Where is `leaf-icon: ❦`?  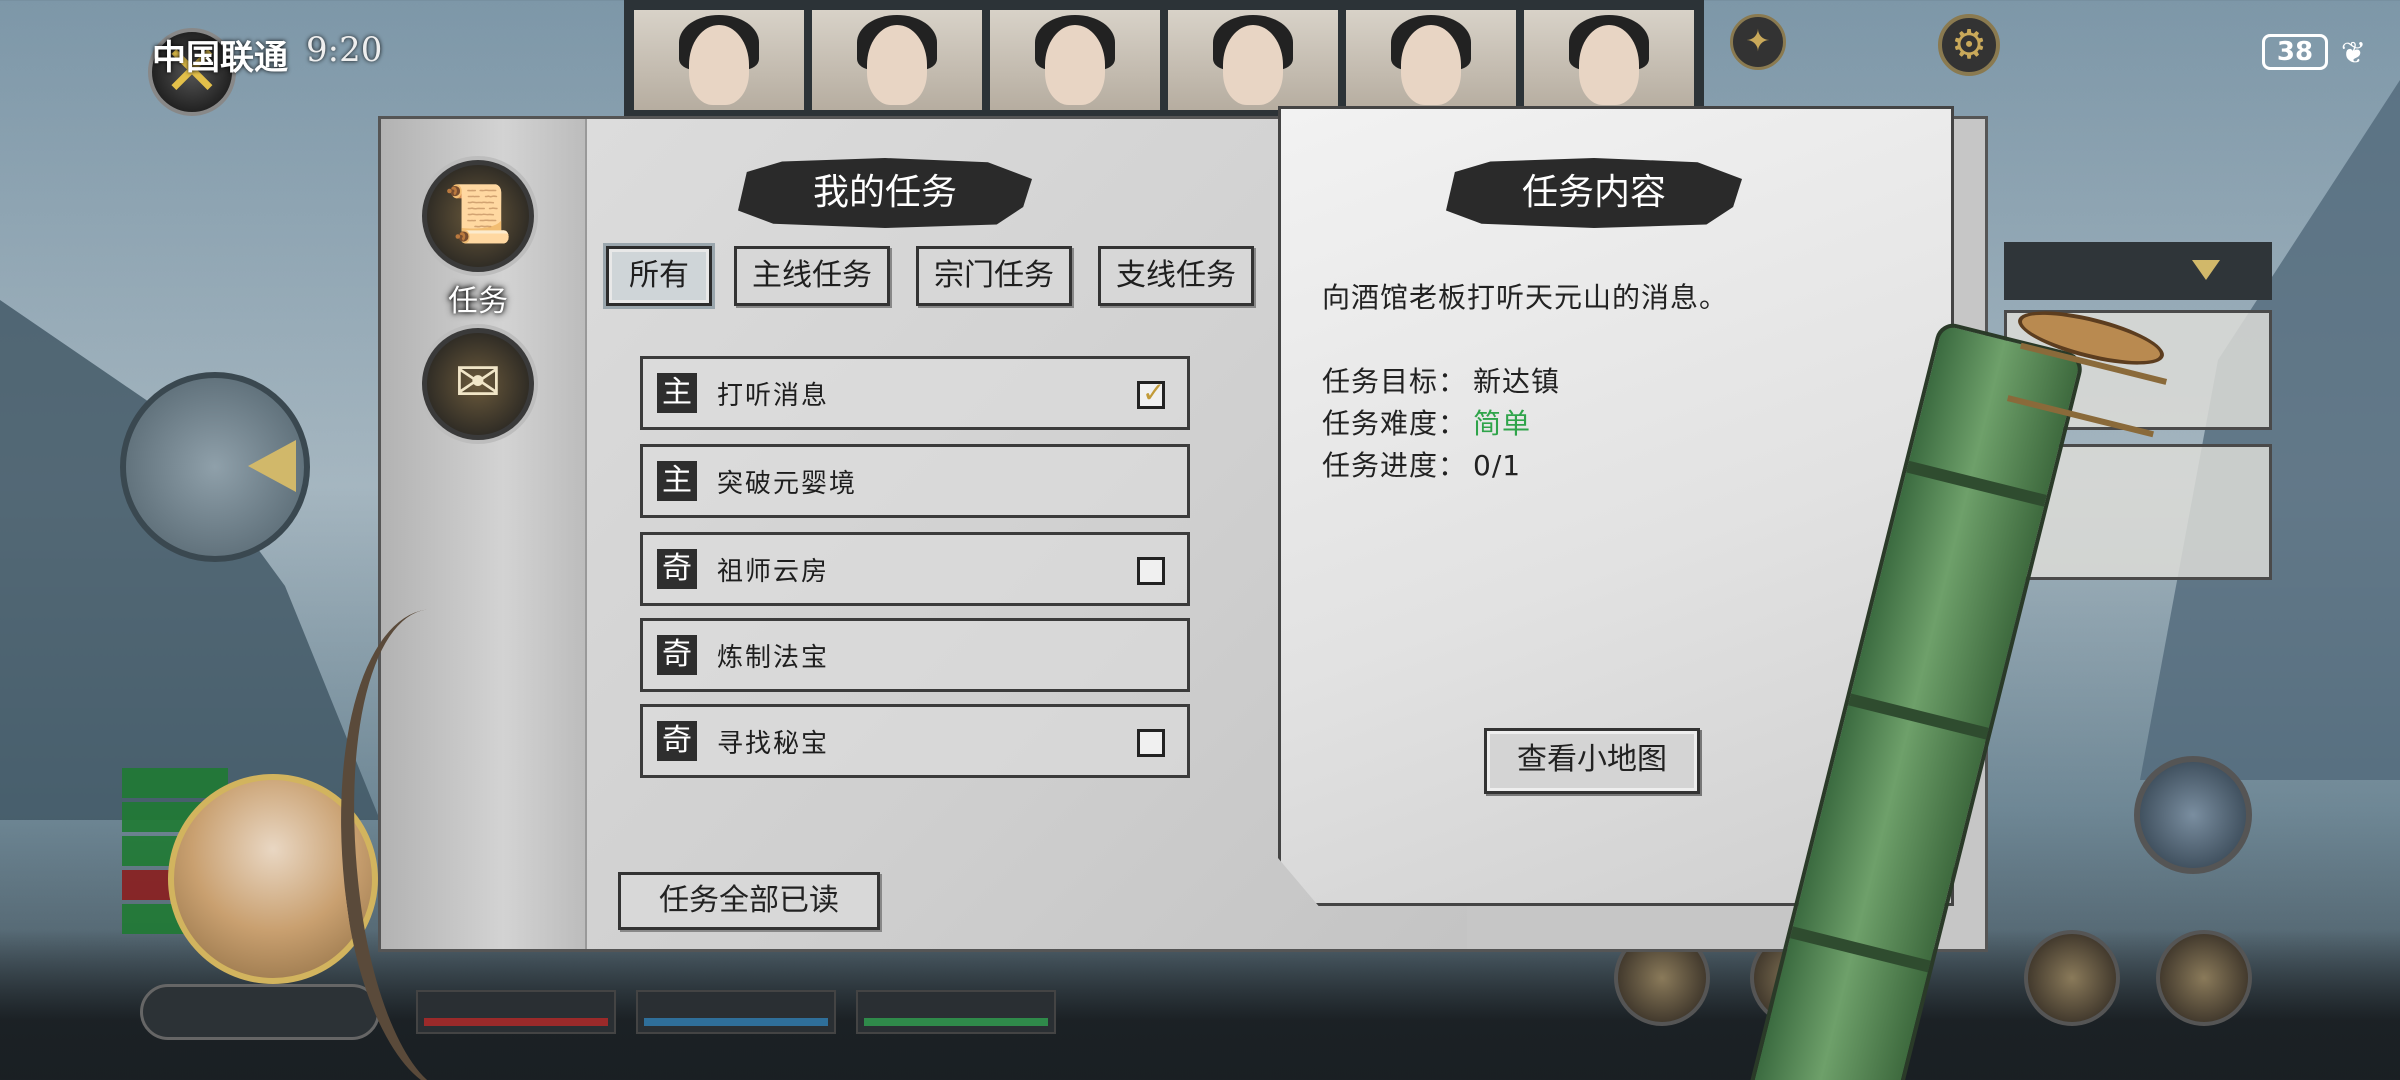 leaf-icon: ❦ is located at coordinates (2353, 53).